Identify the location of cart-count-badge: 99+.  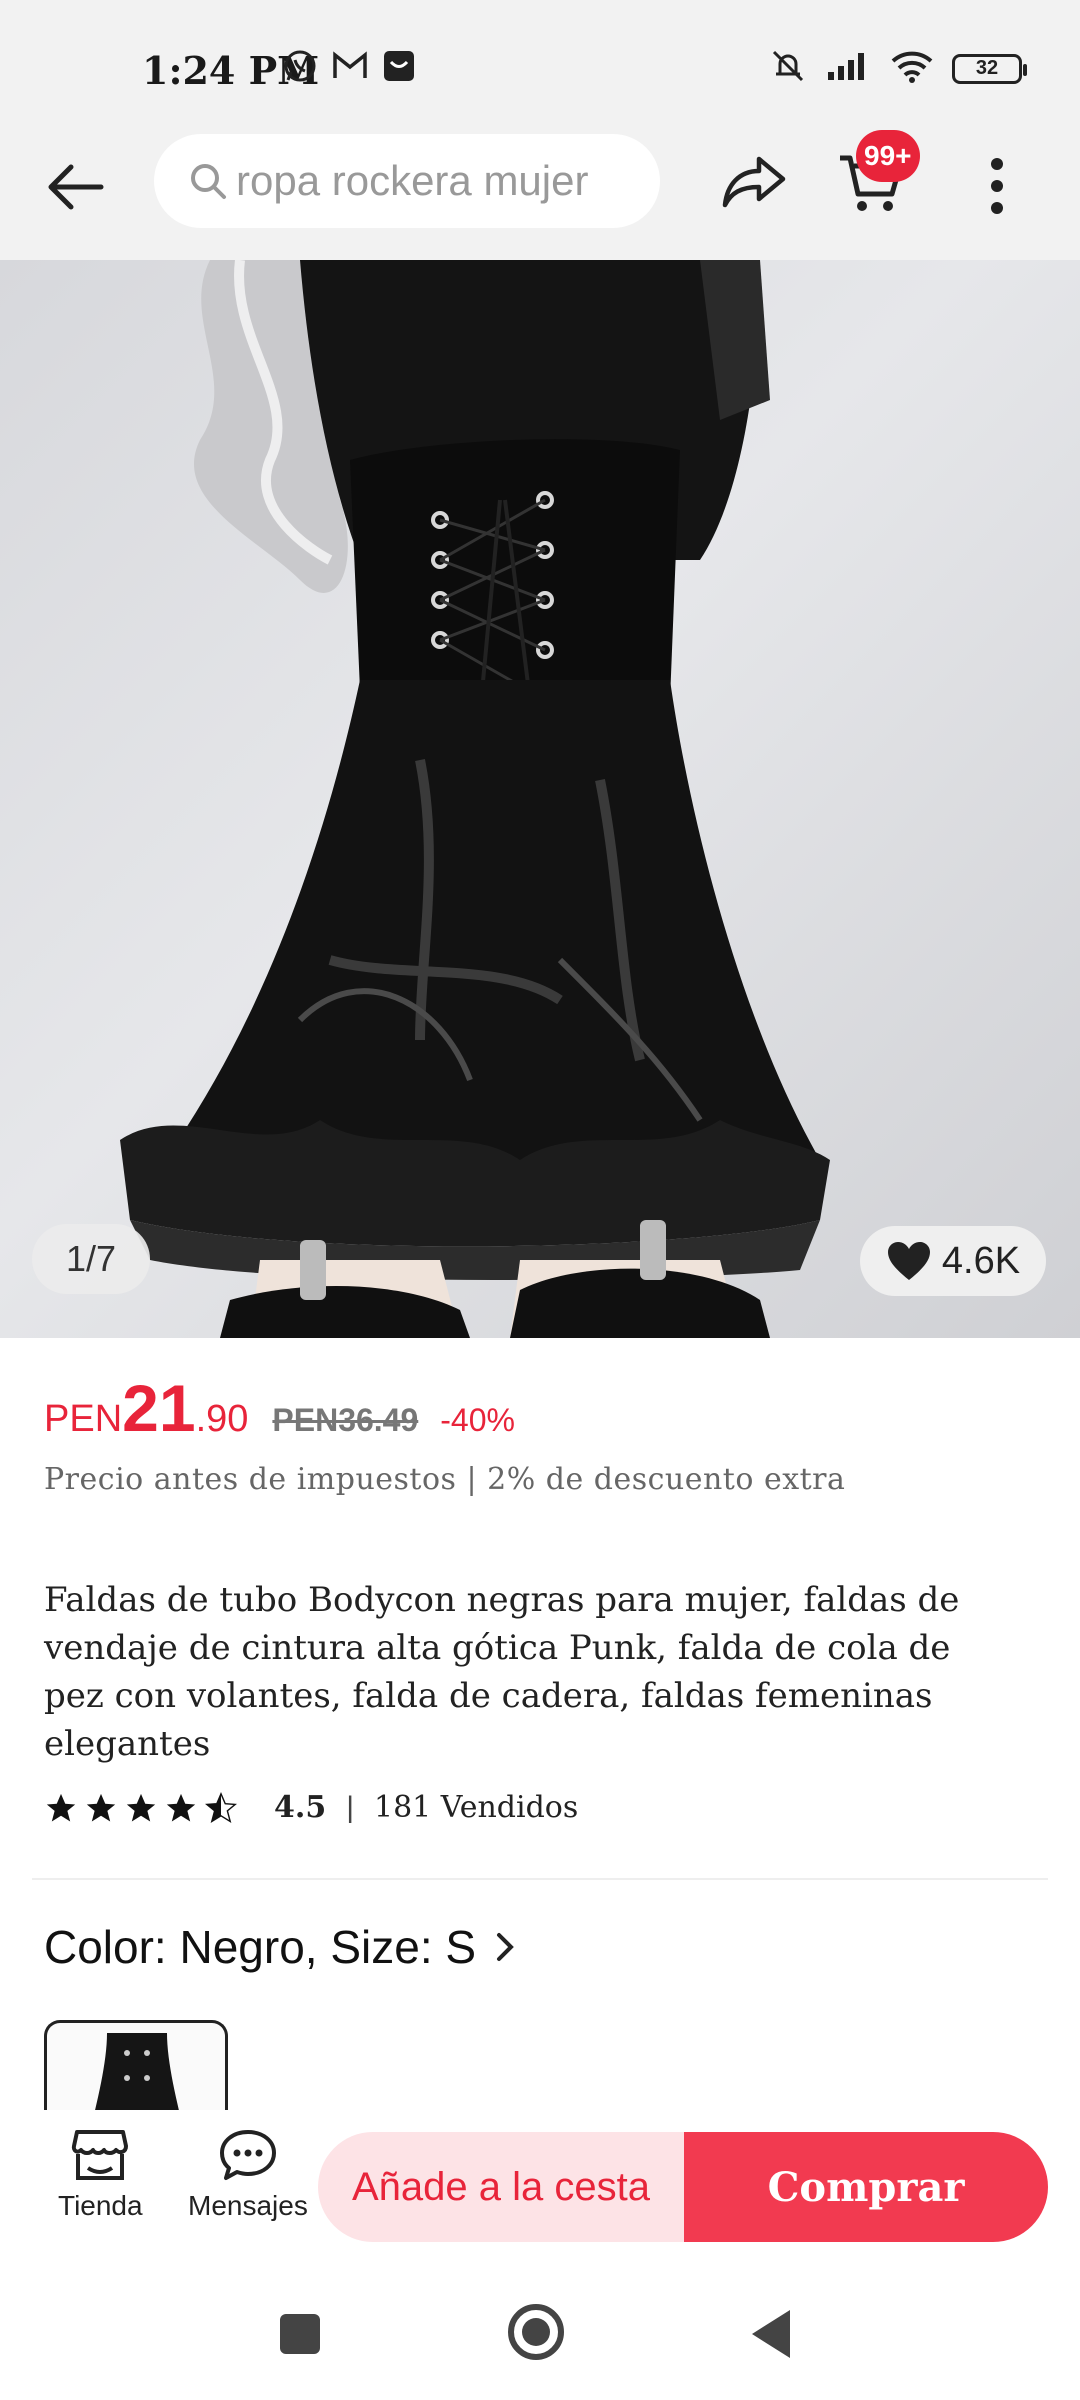
(888, 156).